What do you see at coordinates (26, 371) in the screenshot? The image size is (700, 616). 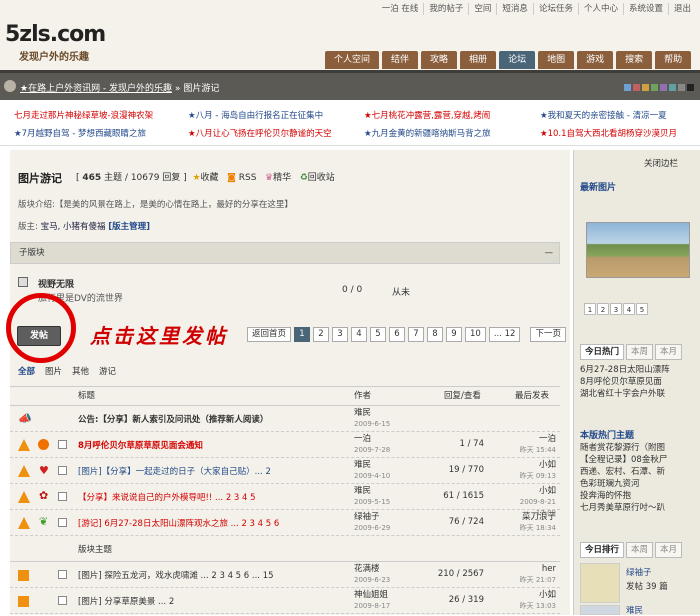 I see `filter-all: 全部` at bounding box center [26, 371].